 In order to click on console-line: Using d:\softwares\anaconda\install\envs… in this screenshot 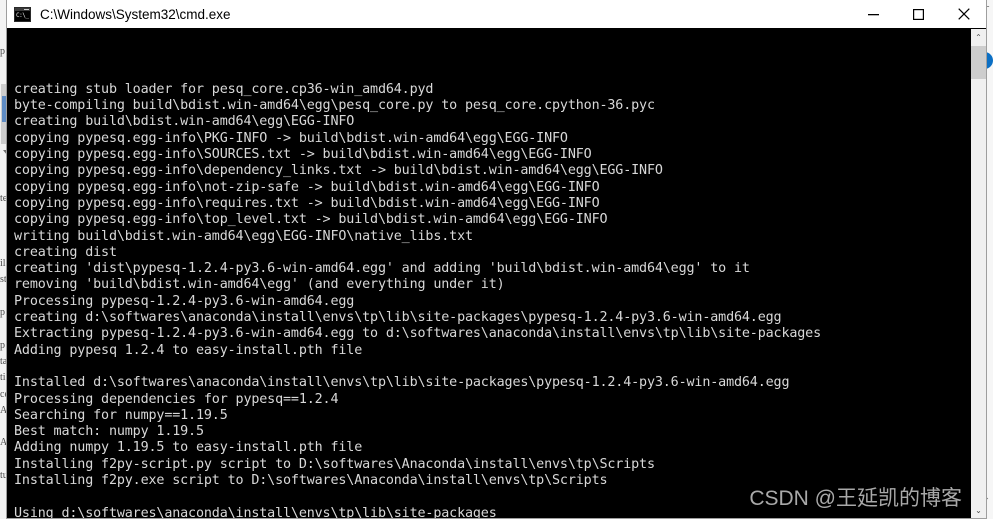, I will do `click(255, 511)`.